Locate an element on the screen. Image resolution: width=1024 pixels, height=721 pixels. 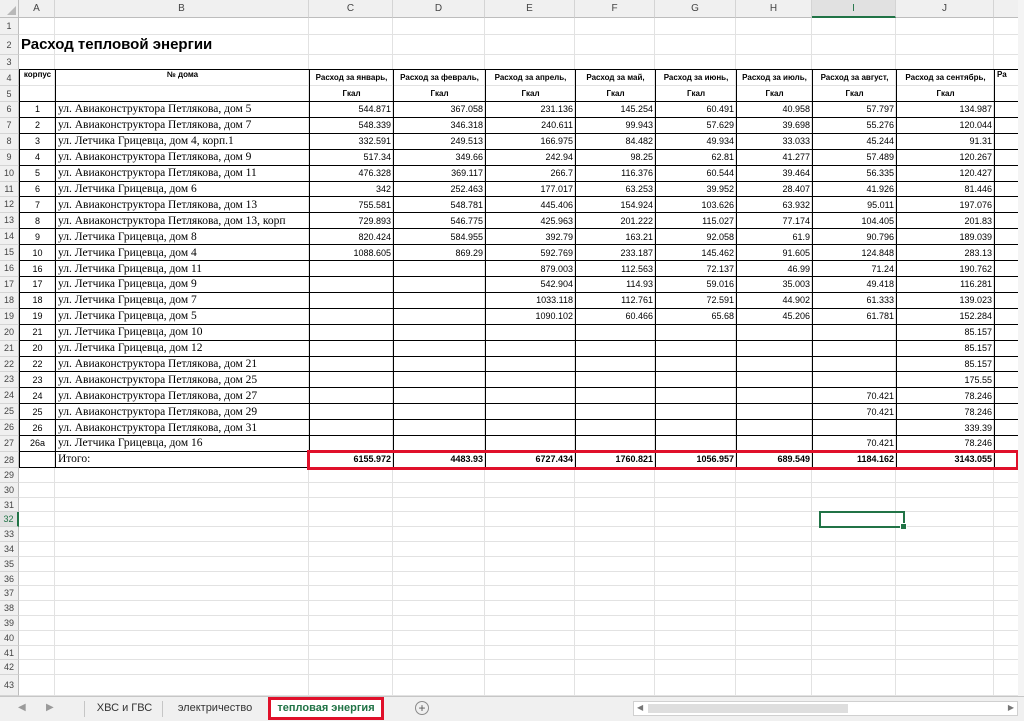
row-header-22: 22 is located at coordinates (9, 364).